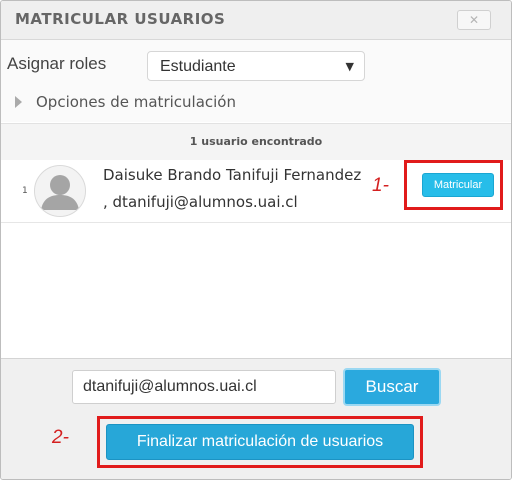 Image resolution: width=518 pixels, height=484 pixels. I want to click on close-icon: ✕, so click(474, 20).